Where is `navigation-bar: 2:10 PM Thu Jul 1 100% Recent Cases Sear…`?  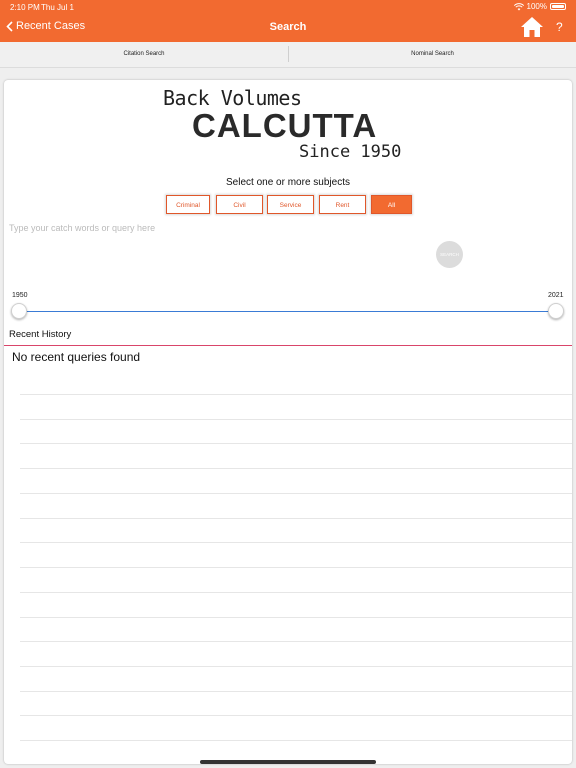
navigation-bar: 2:10 PM Thu Jul 1 100% Recent Cases Sear… is located at coordinates (288, 21).